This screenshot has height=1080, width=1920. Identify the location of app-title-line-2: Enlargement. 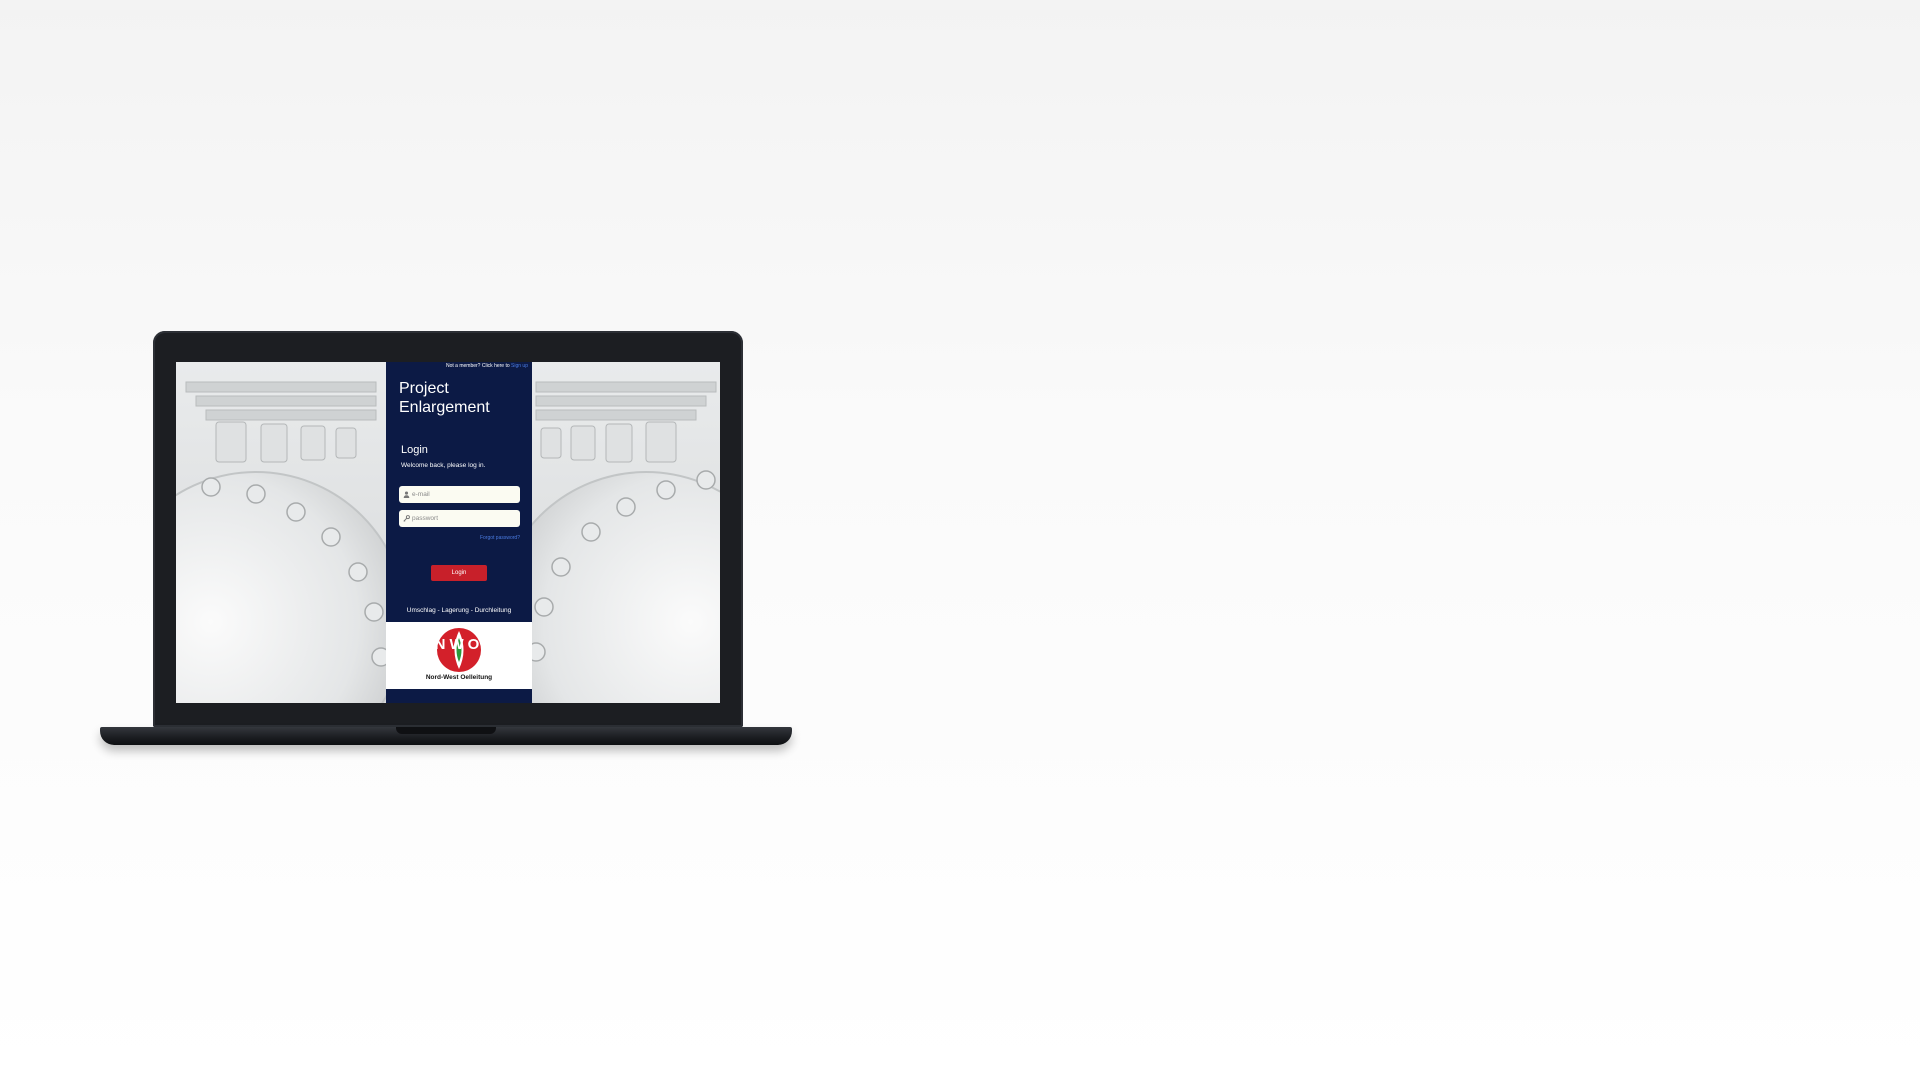
(444, 407).